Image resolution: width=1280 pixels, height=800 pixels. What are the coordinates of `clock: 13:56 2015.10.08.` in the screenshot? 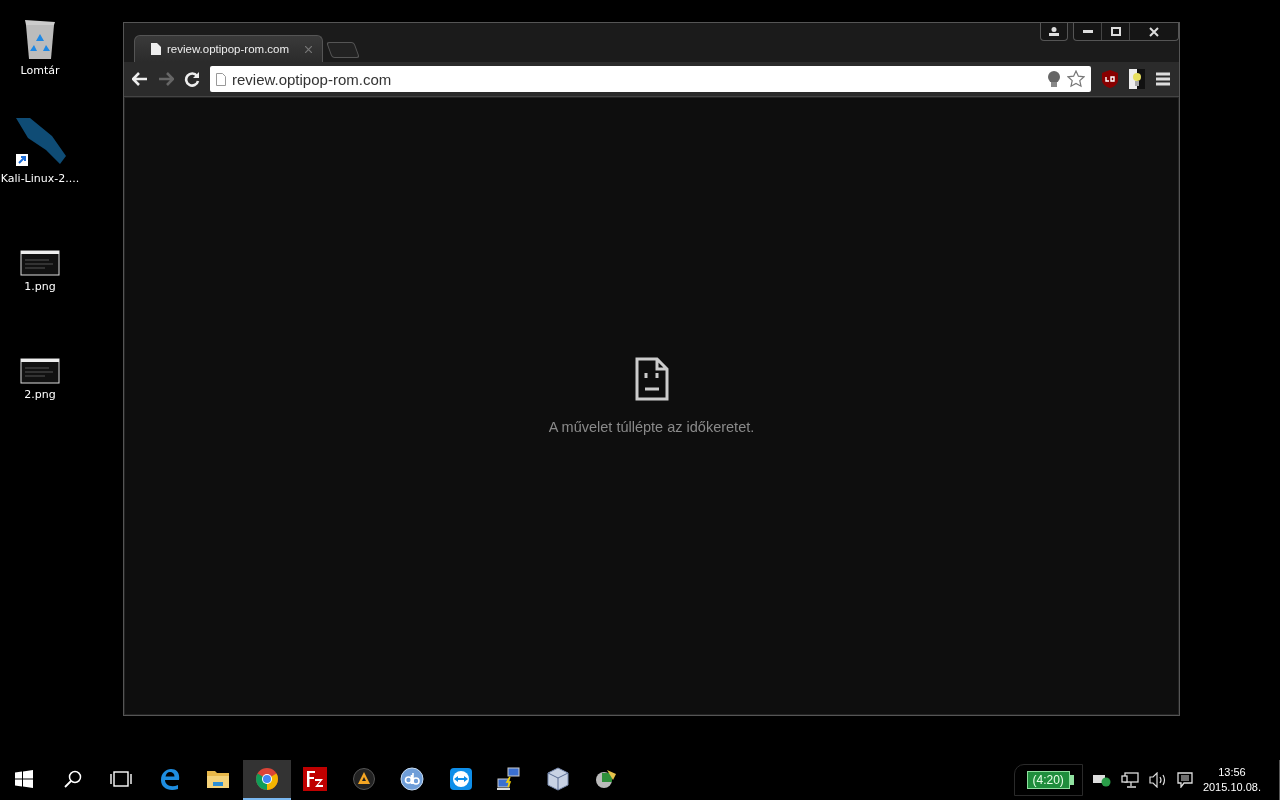 It's located at (1231, 780).